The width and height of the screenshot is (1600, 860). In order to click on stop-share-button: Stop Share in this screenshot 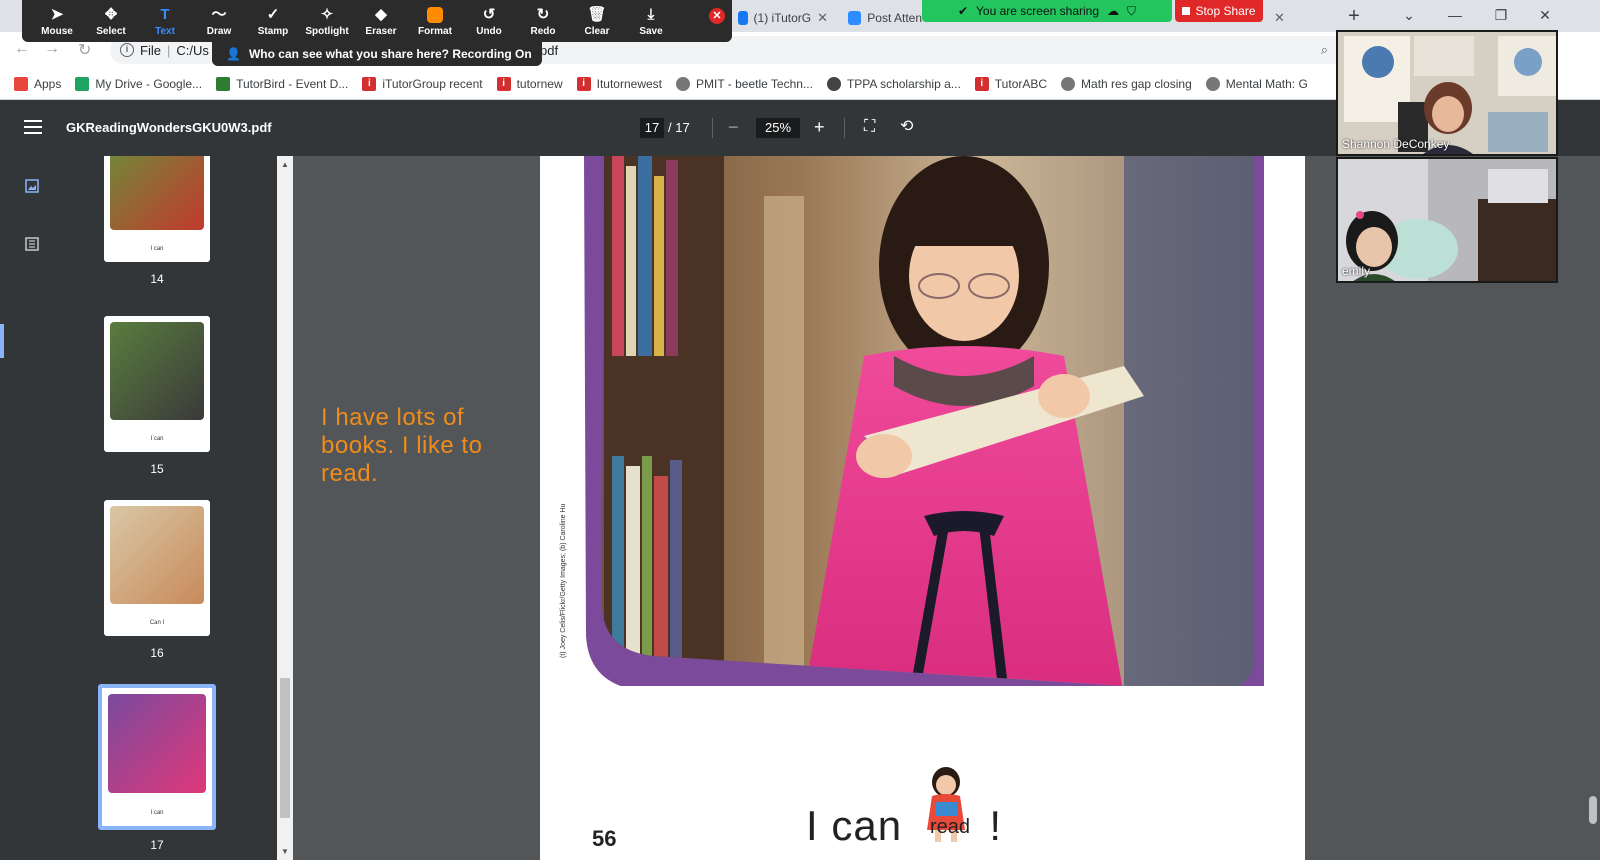, I will do `click(1219, 11)`.